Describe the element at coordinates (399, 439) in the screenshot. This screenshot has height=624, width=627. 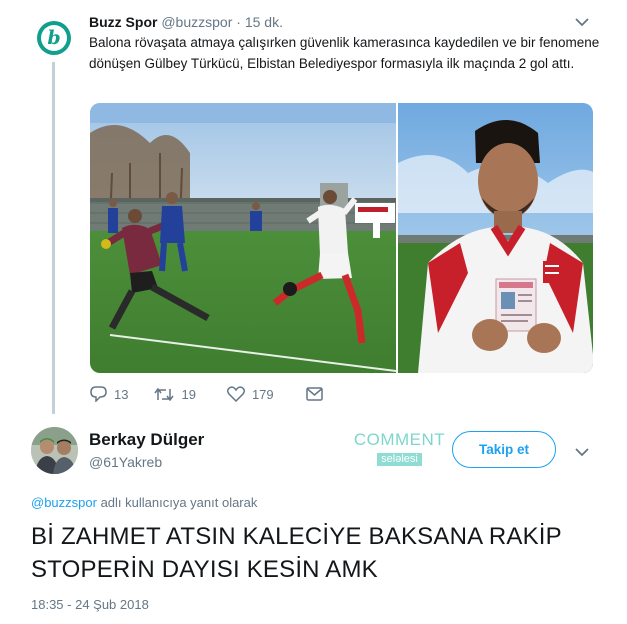
I see `watermark-text: COMMENT` at that location.